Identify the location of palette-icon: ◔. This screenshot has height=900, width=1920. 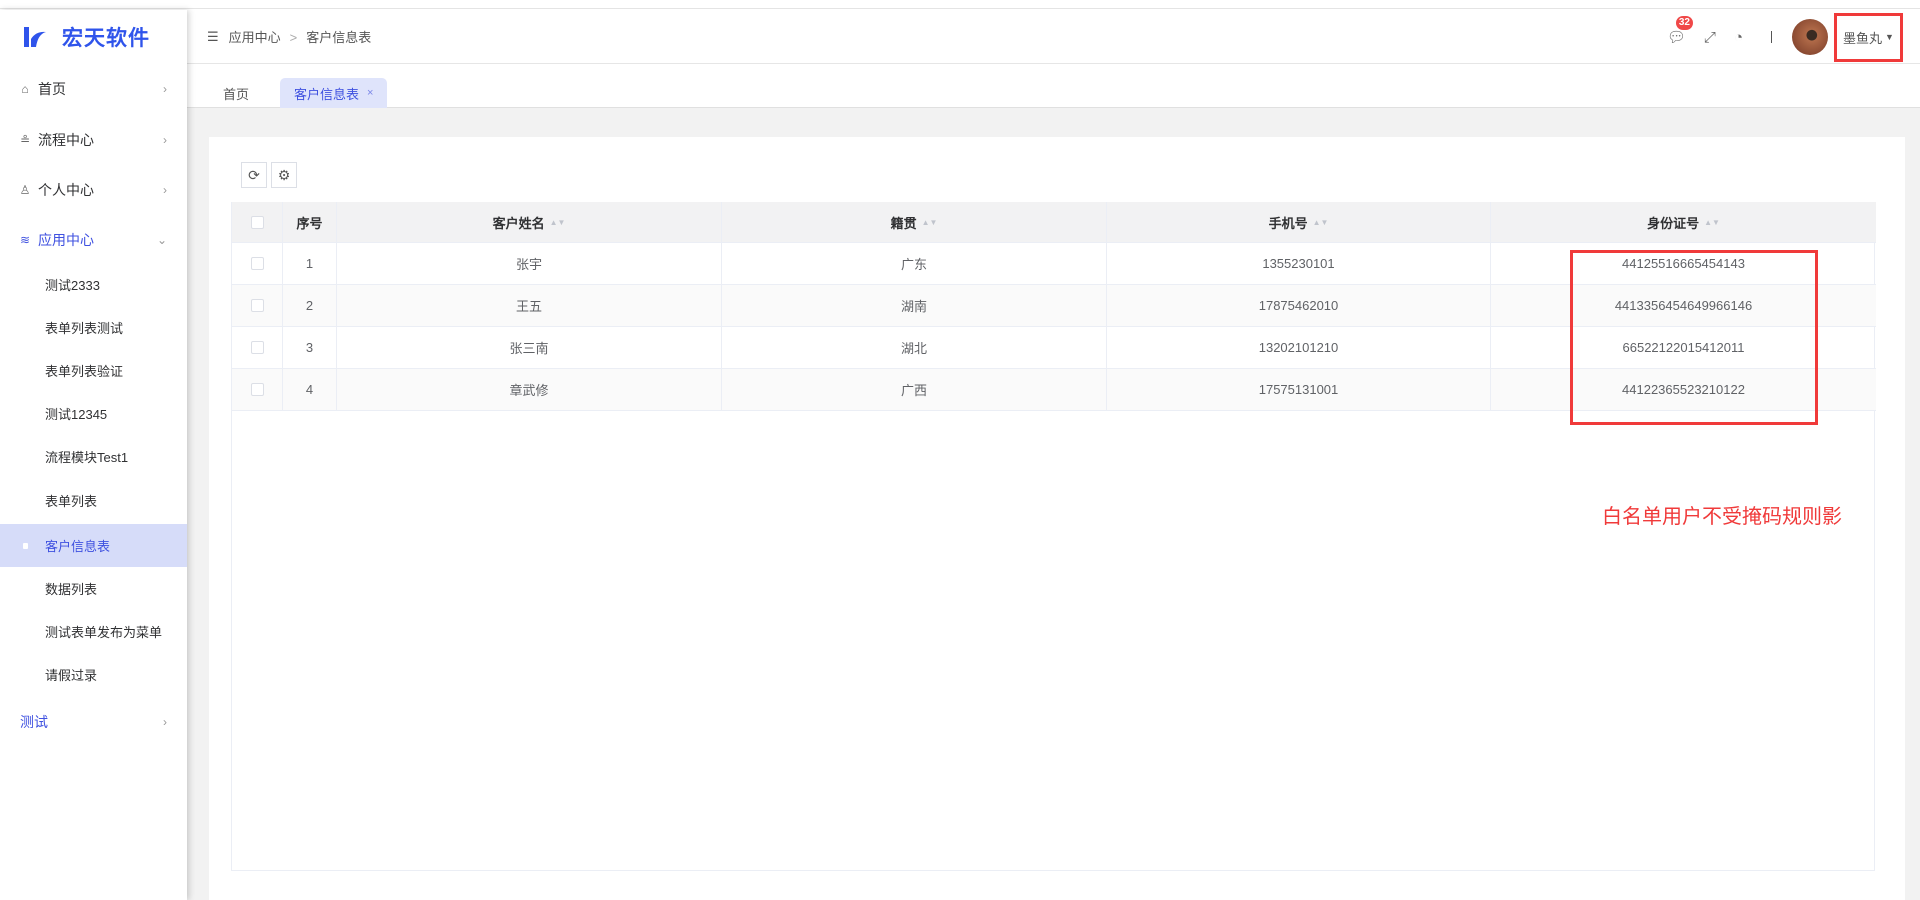
(1738, 37).